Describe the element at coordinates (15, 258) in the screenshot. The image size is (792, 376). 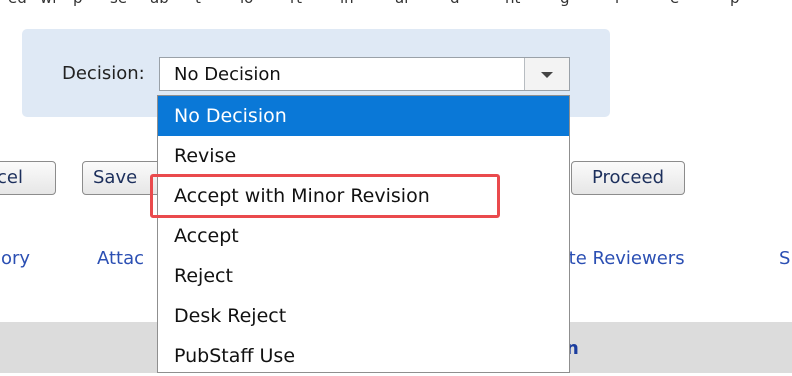
I see `link-history: ory` at that location.